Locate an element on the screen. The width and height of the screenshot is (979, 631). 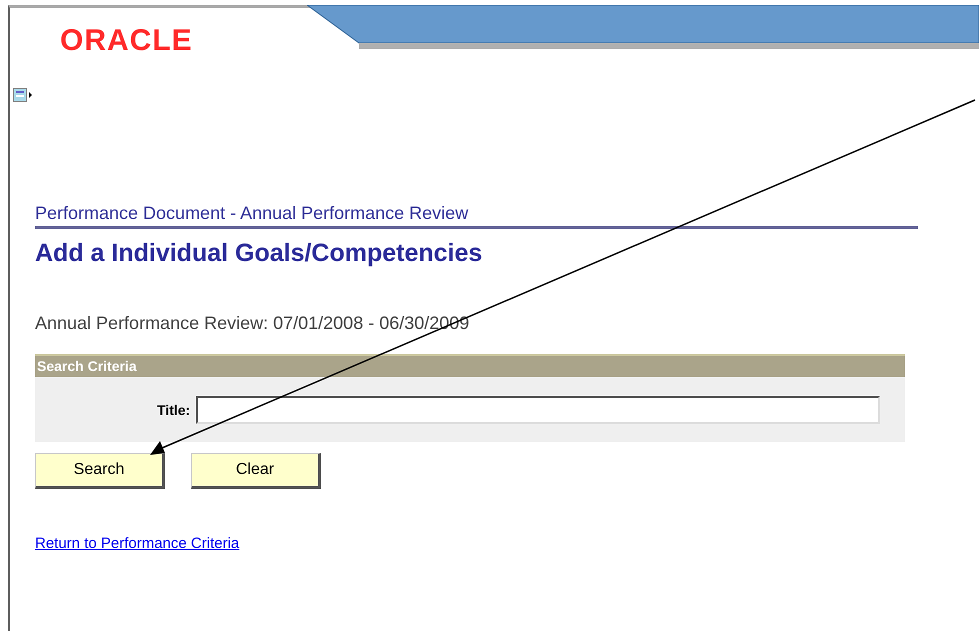
return-link: Return to Performance Criteria is located at coordinates (137, 543).